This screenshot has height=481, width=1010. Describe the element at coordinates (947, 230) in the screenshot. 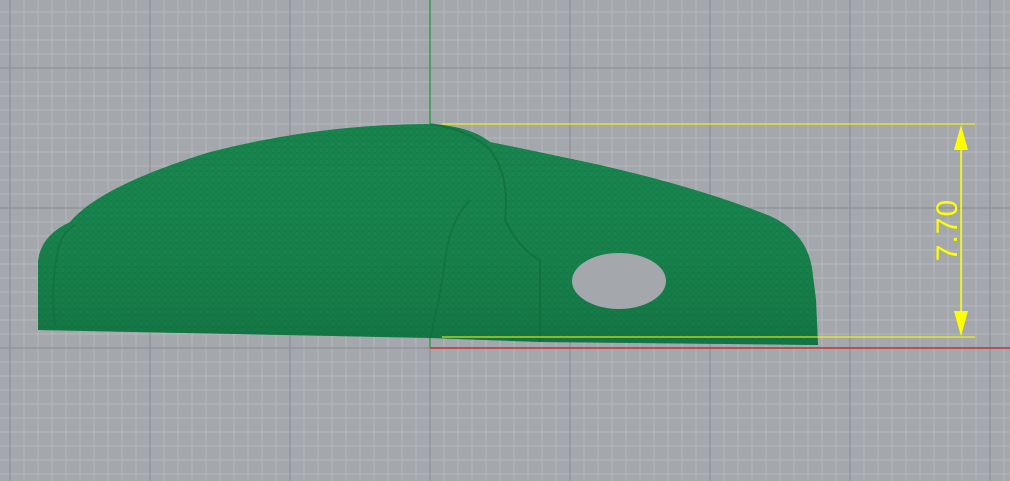

I see `dimension-value: 7.70` at that location.